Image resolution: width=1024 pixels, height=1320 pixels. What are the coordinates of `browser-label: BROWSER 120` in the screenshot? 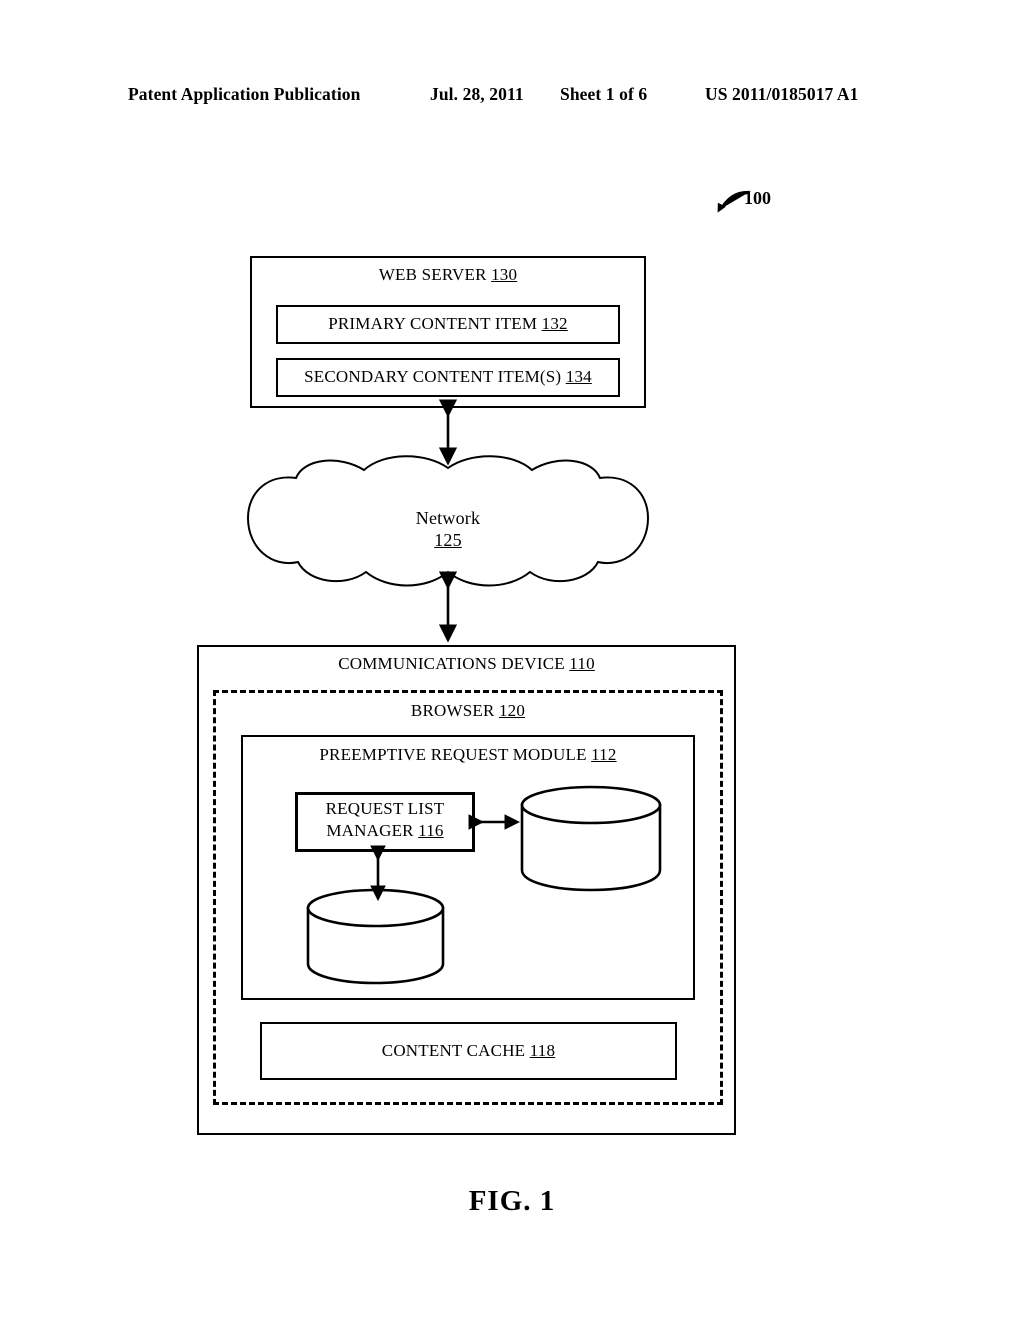 It's located at (468, 711).